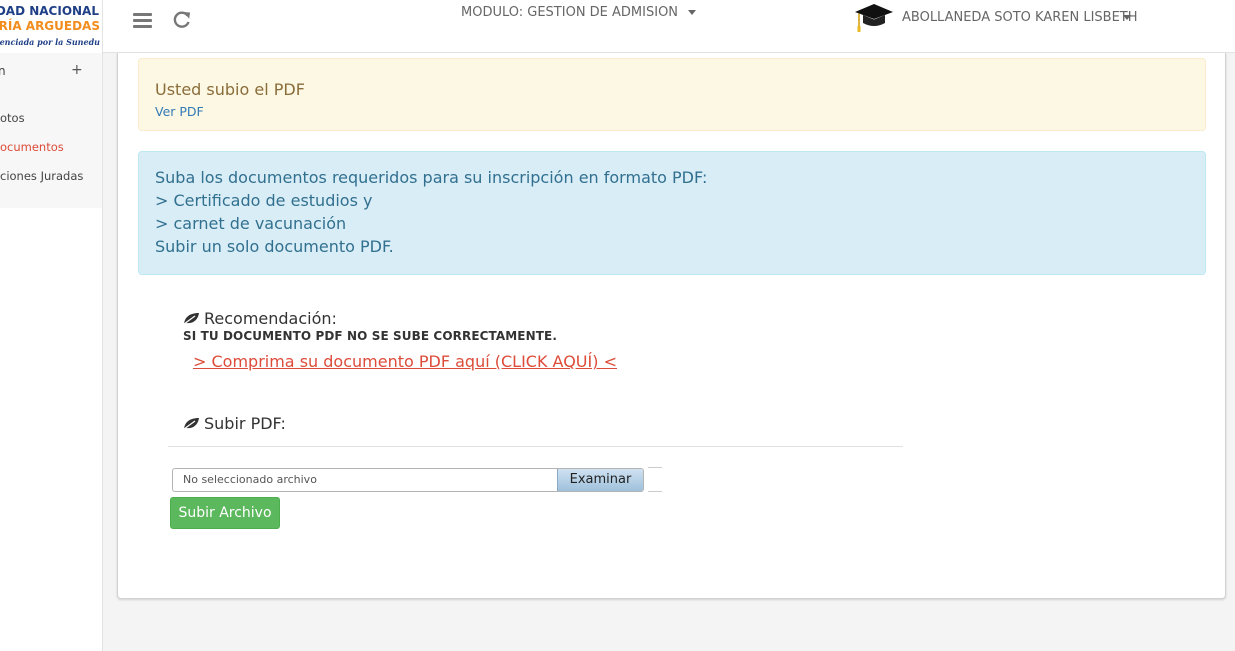  I want to click on logo-line-3: Licenciada por la Sunedu, so click(50, 42).